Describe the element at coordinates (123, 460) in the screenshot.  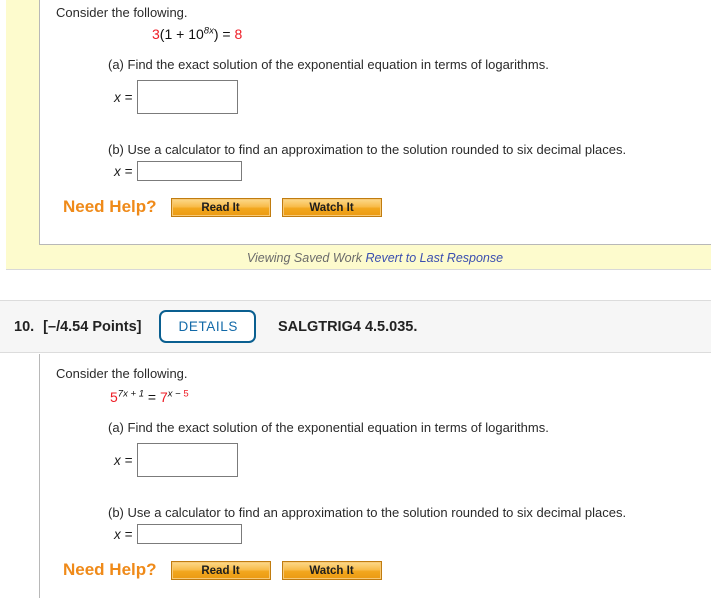
I see `x-equals-label-10a: x =` at that location.